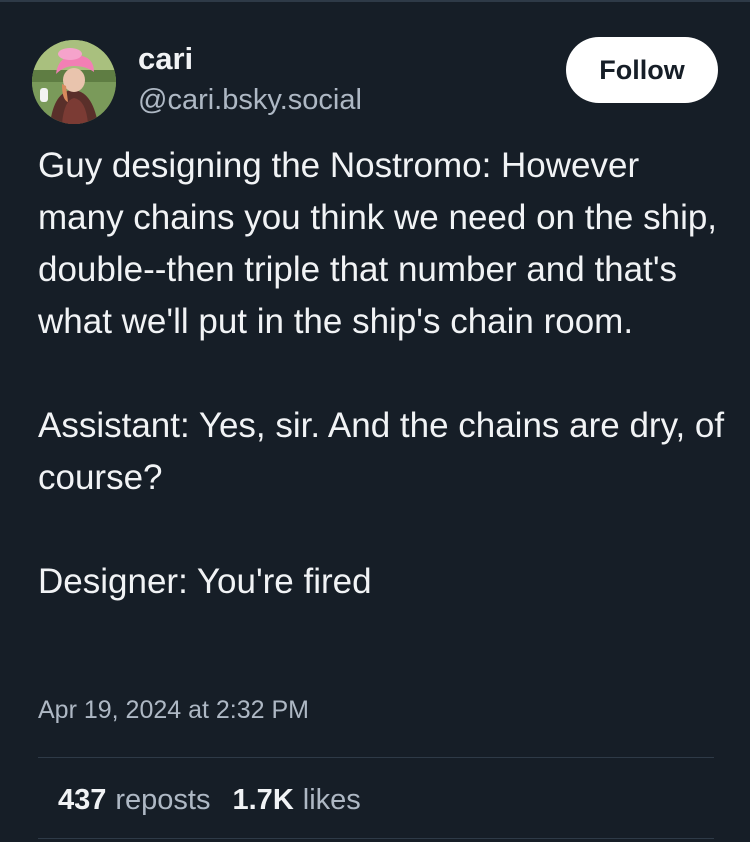 The height and width of the screenshot is (842, 750). What do you see at coordinates (331, 800) in the screenshot?
I see `likes-label: likes` at bounding box center [331, 800].